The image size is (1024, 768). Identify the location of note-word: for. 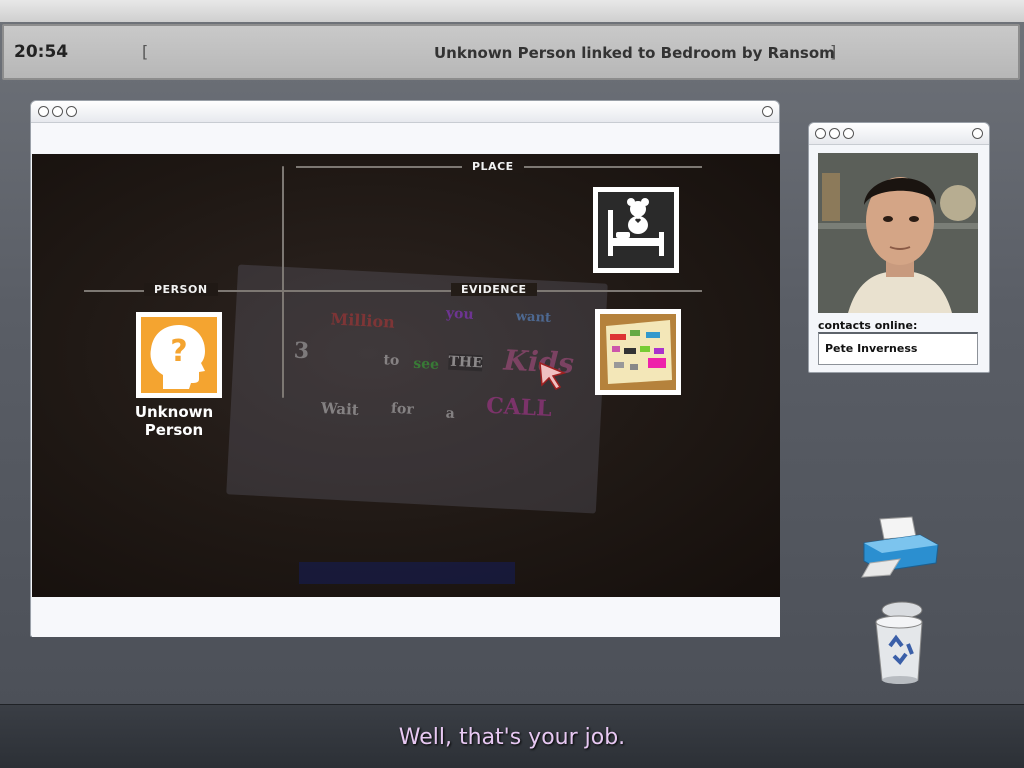
(402, 409).